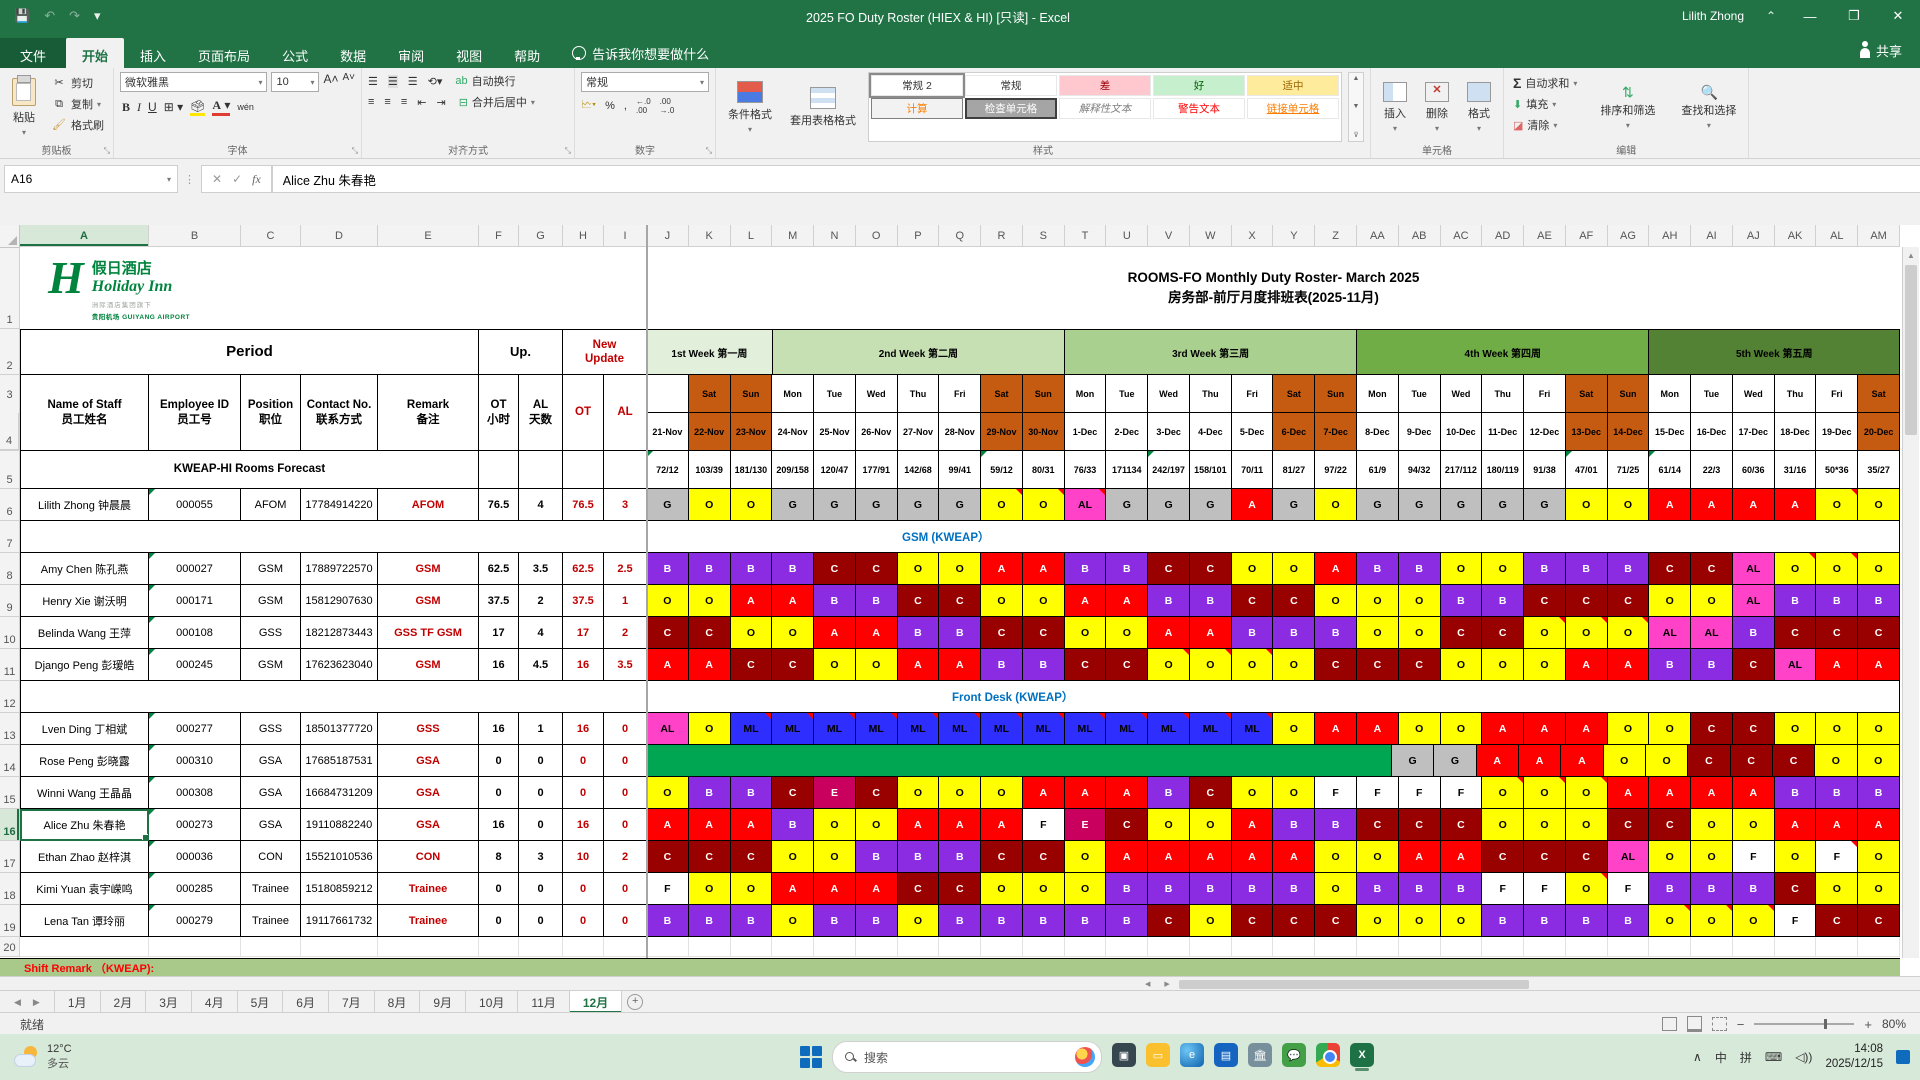 This screenshot has width=1920, height=1080. I want to click on column-header-N: N, so click(835, 236).